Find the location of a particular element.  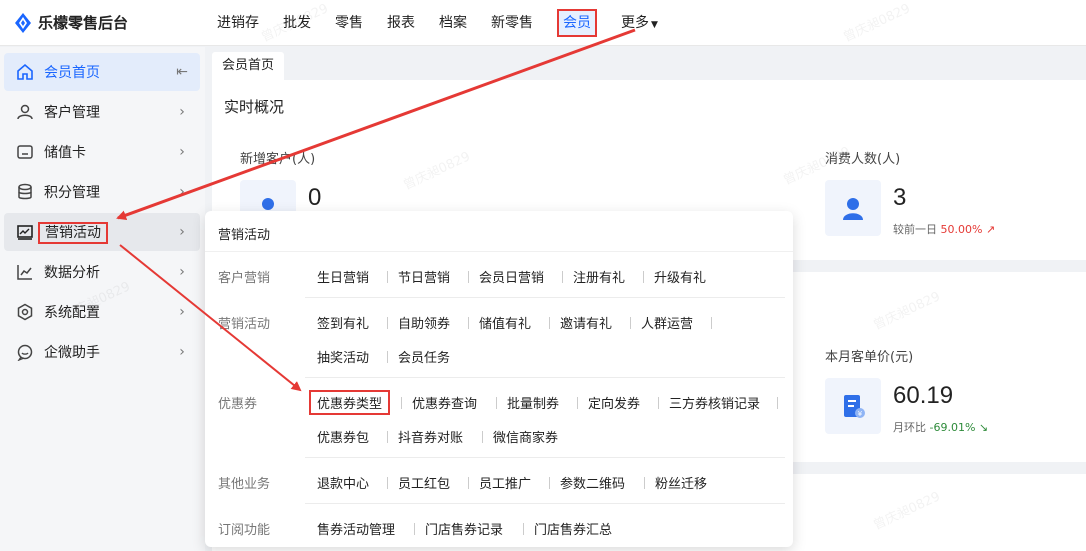

sidebar-item-label-wrap: 营销活动 is located at coordinates (105, 233).